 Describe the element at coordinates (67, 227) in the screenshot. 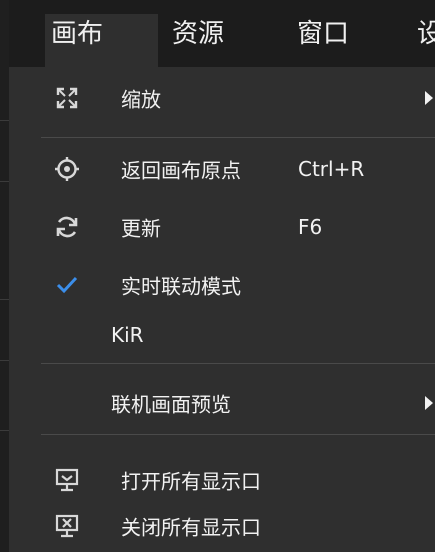

I see `refresh-icon` at that location.